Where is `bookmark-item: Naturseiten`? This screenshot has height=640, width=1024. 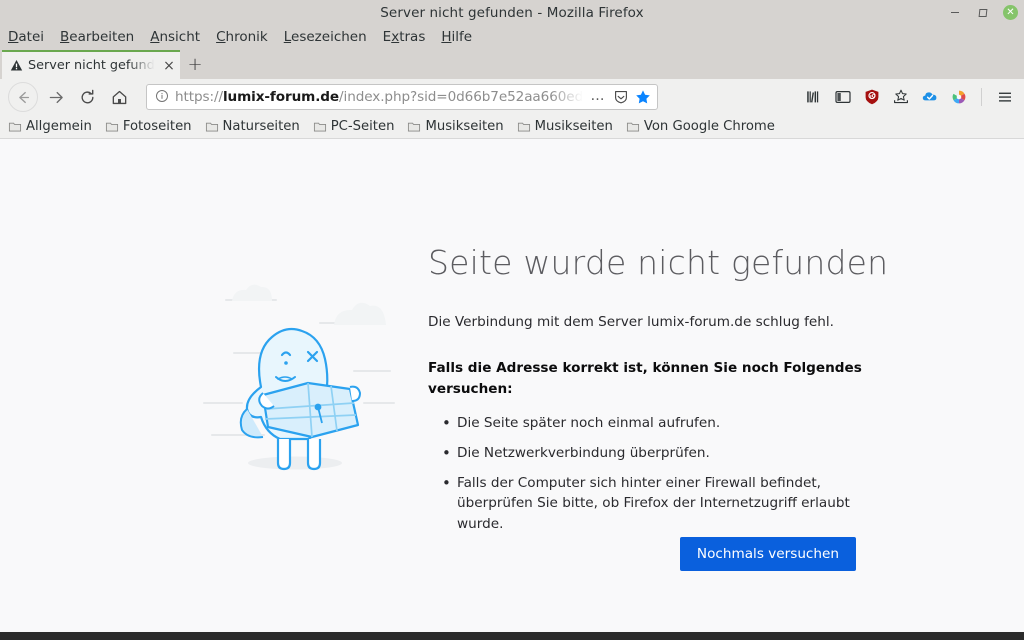 bookmark-item: Naturseiten is located at coordinates (252, 126).